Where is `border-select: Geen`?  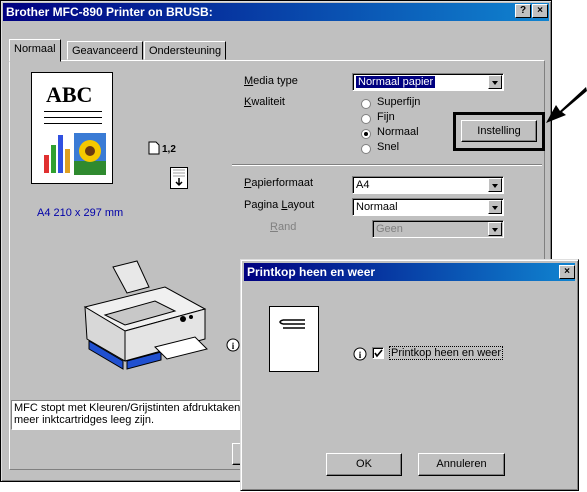 border-select: Geen is located at coordinates (438, 229).